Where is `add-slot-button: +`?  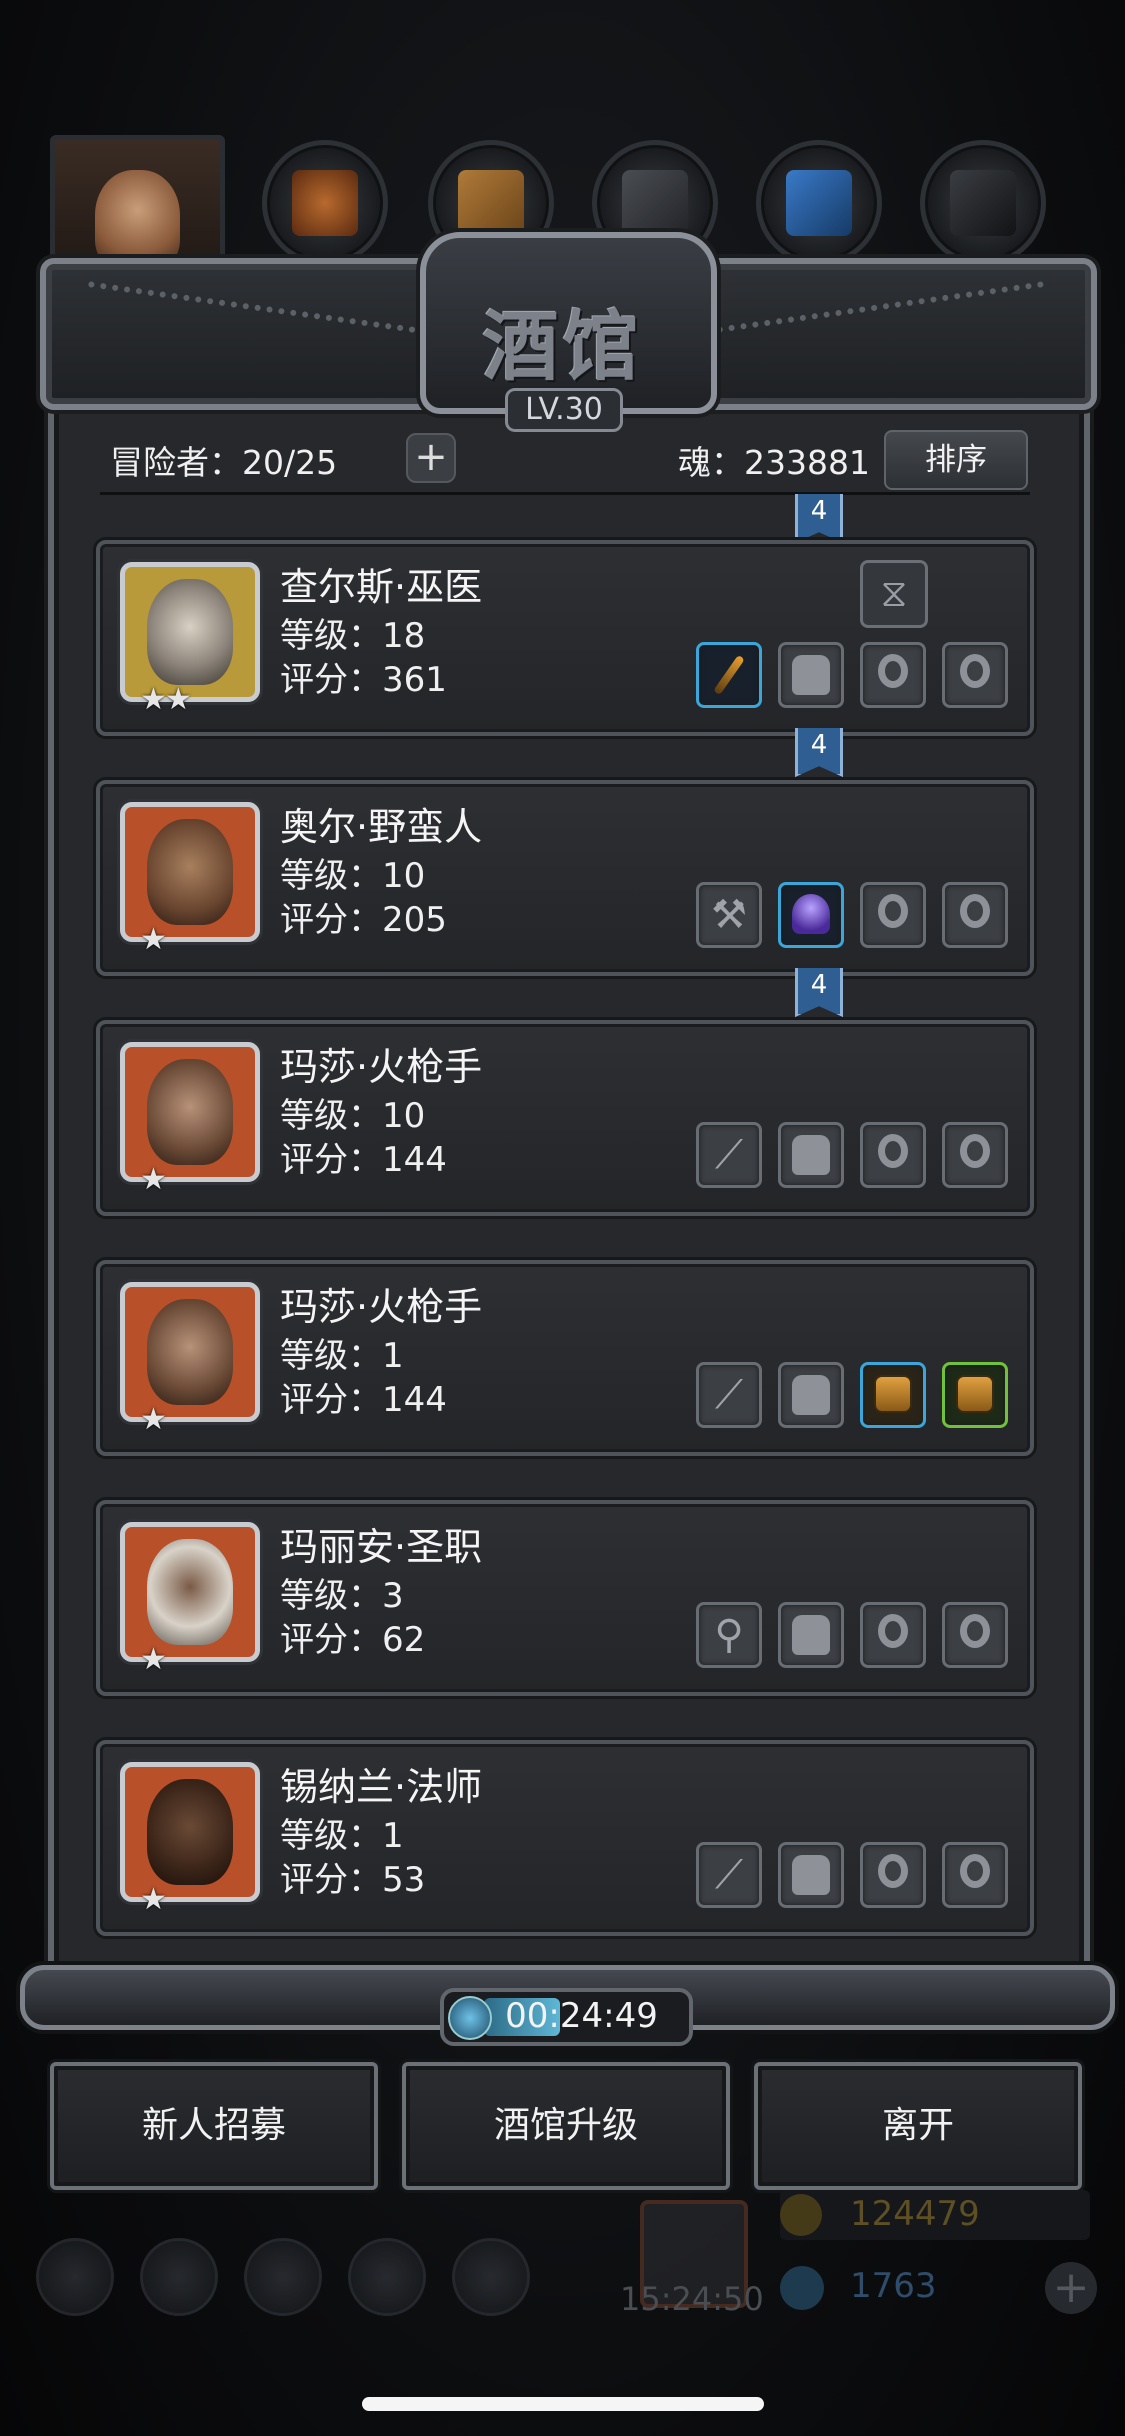
add-slot-button: + is located at coordinates (431, 458).